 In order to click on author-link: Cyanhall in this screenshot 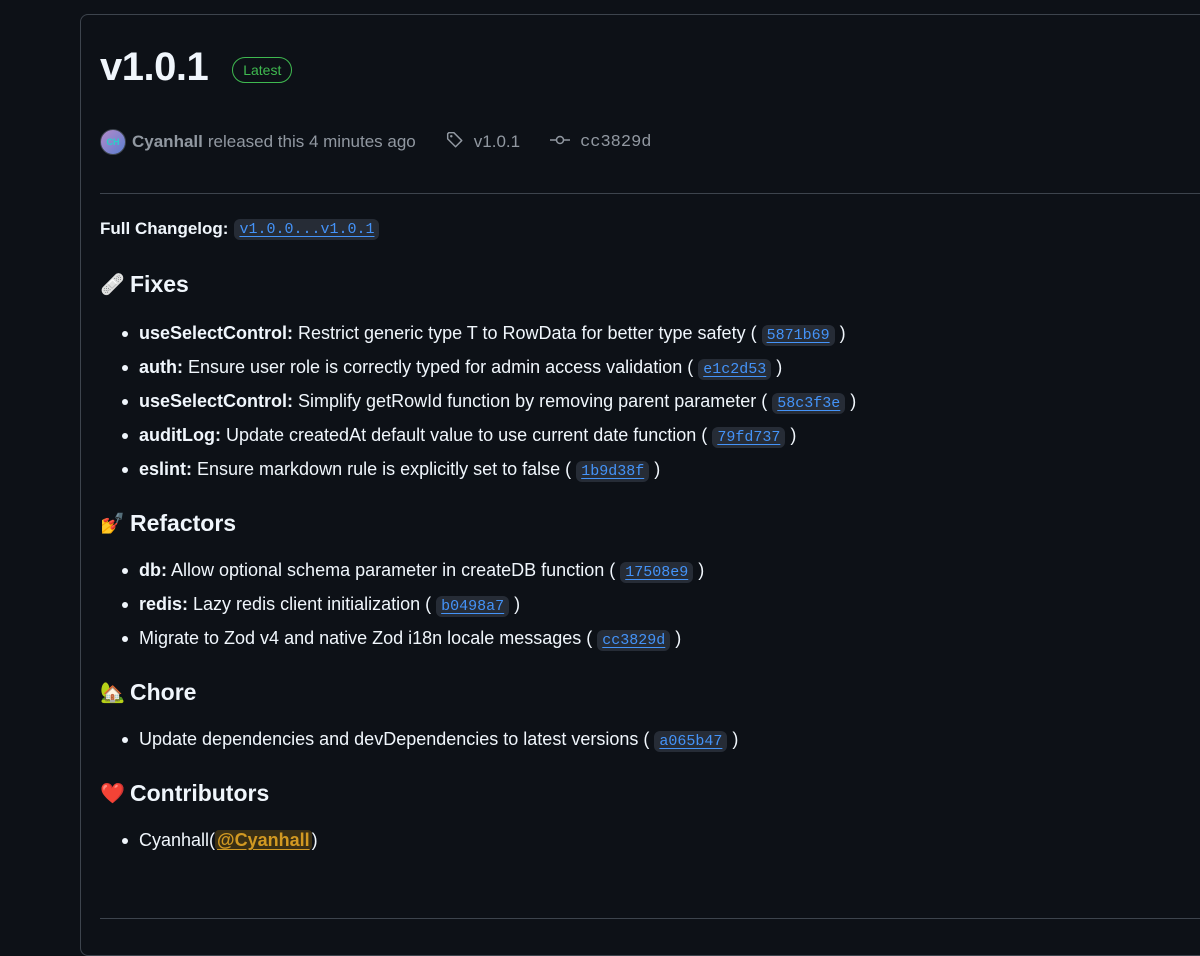, I will do `click(167, 142)`.